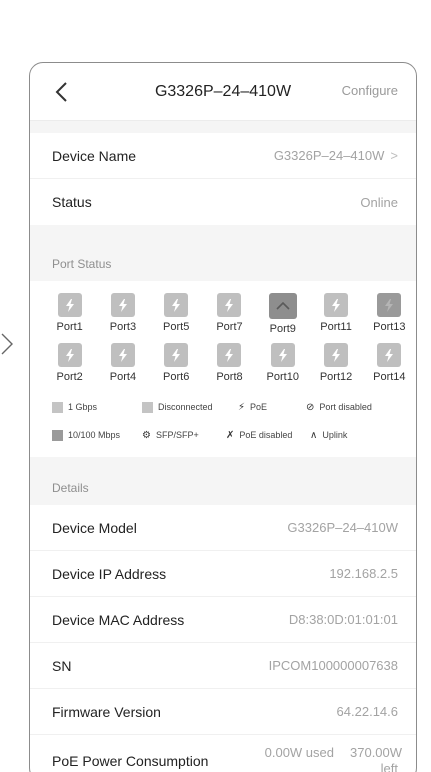 The width and height of the screenshot is (431, 772). I want to click on sn-row: SN IPCOM100000007638, so click(223, 666).